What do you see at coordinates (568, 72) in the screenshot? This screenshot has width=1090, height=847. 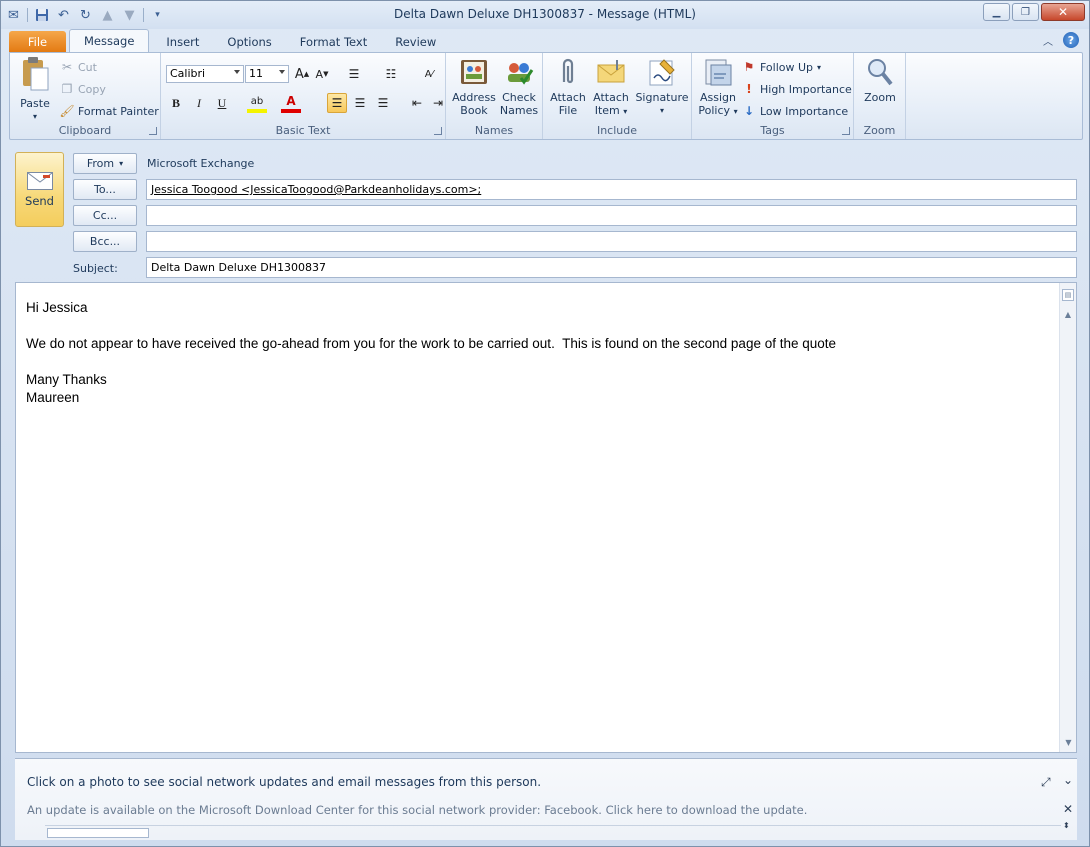 I see `paperclip-icon` at bounding box center [568, 72].